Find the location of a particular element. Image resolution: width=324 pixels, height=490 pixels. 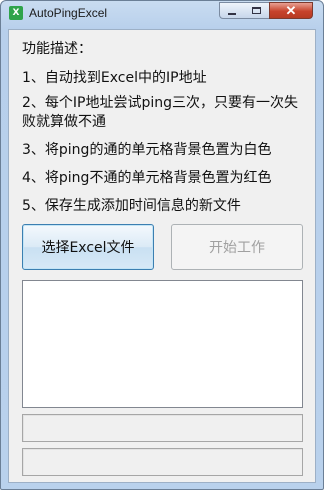

window-title: AutoPingExcel is located at coordinates (68, 13).